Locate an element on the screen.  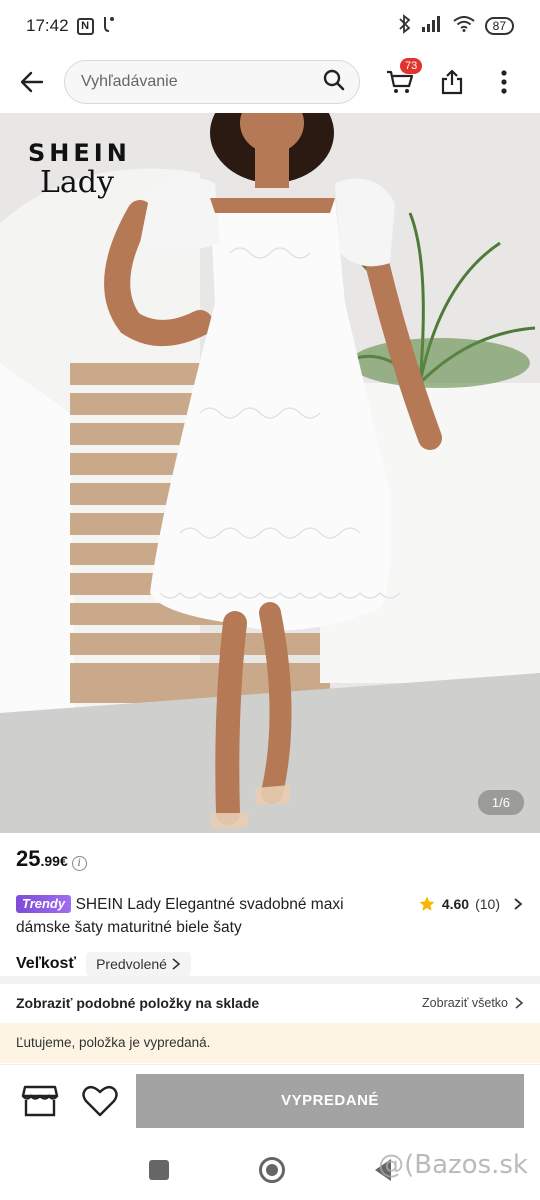
store-icon is located at coordinates (40, 1100).